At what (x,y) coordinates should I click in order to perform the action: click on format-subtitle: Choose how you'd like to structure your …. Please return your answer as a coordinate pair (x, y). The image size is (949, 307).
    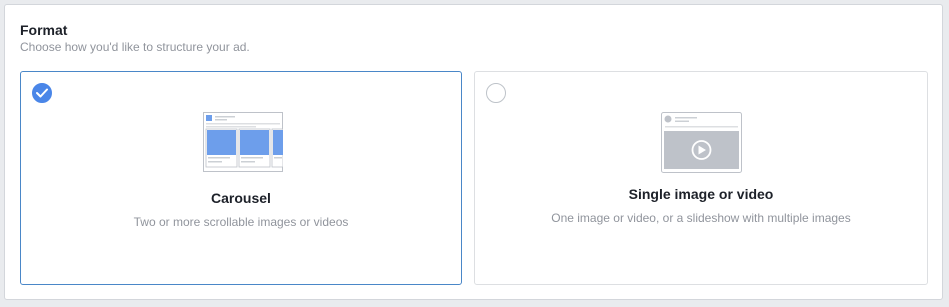
    Looking at the image, I should click on (135, 47).